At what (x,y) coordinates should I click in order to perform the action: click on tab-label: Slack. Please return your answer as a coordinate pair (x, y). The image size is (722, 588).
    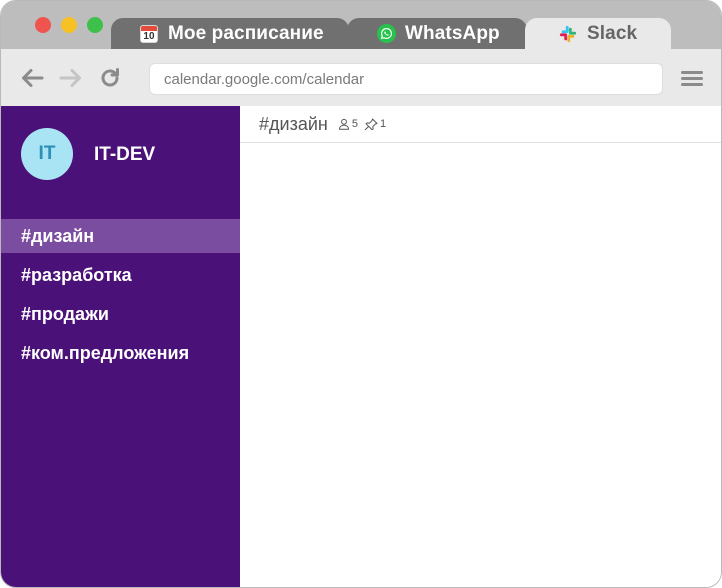
    Looking at the image, I should click on (612, 33).